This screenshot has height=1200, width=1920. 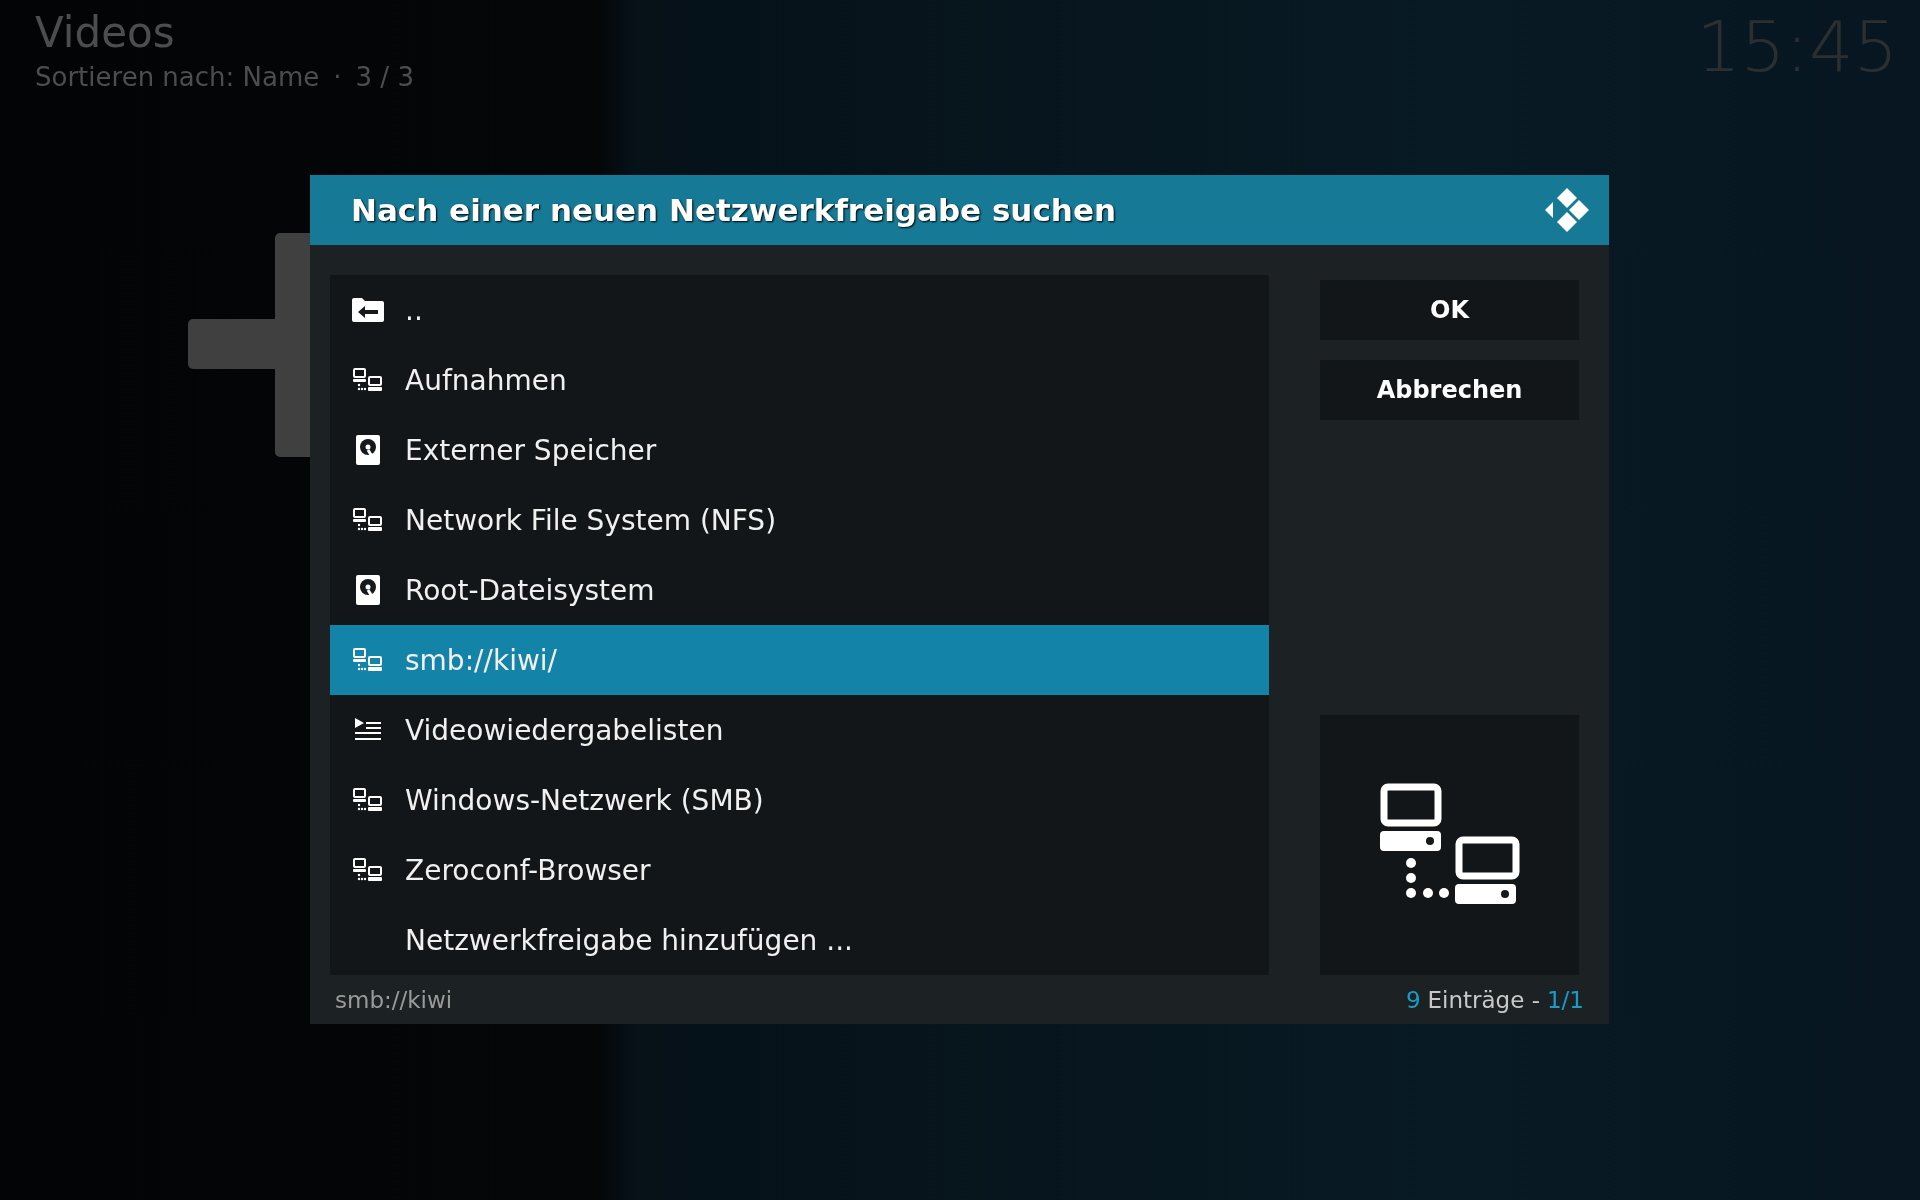 I want to click on folder-back-icon, so click(x=367, y=310).